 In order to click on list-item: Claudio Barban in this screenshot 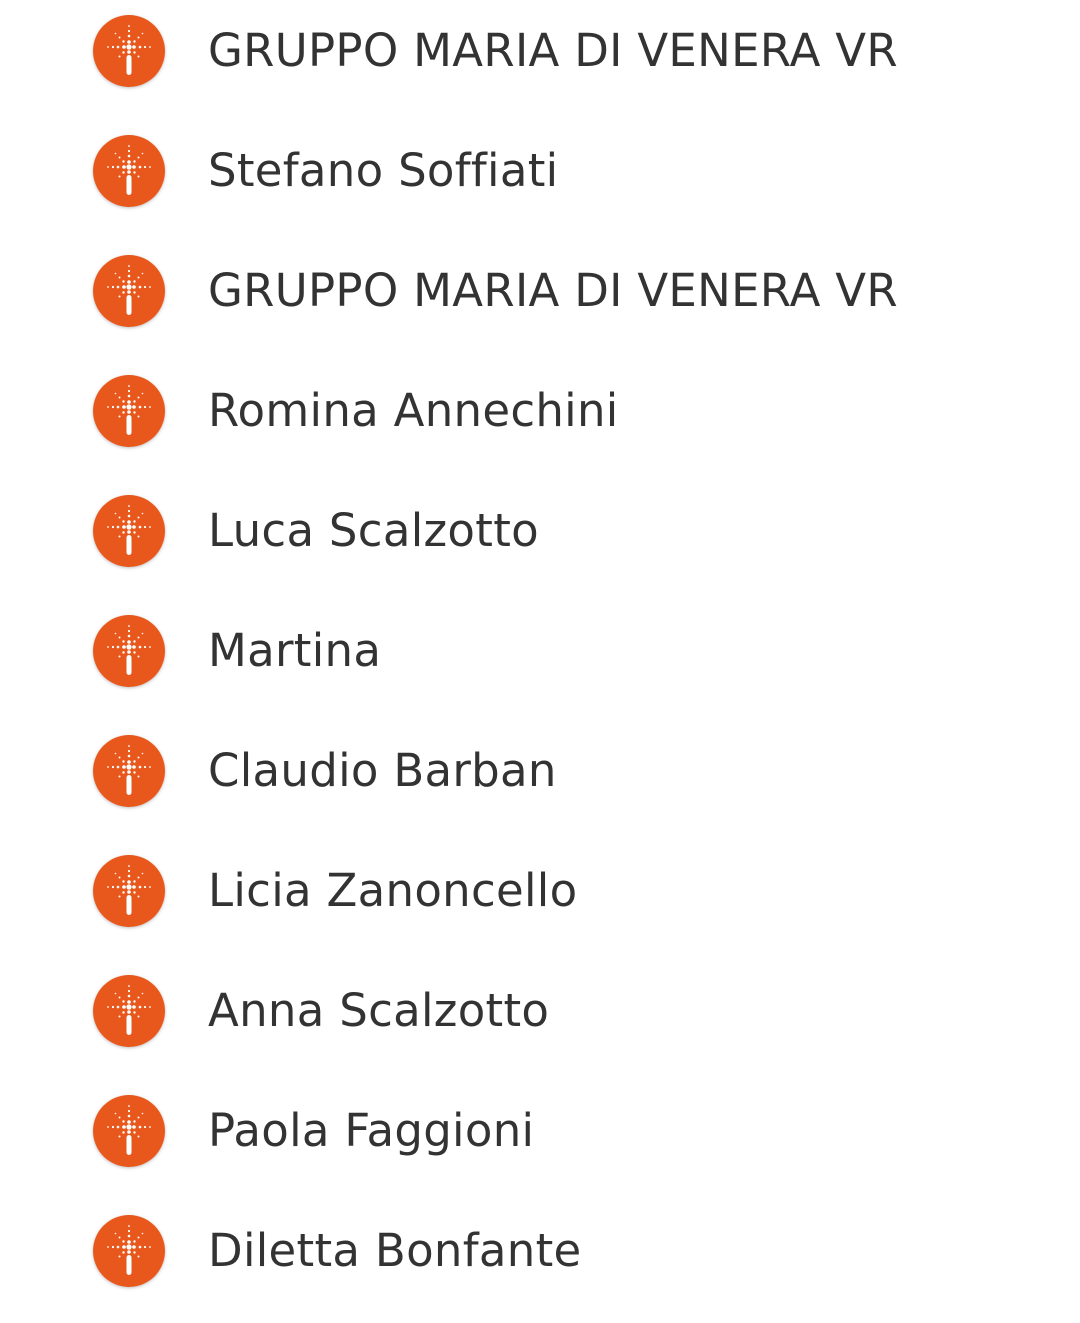, I will do `click(540, 771)`.